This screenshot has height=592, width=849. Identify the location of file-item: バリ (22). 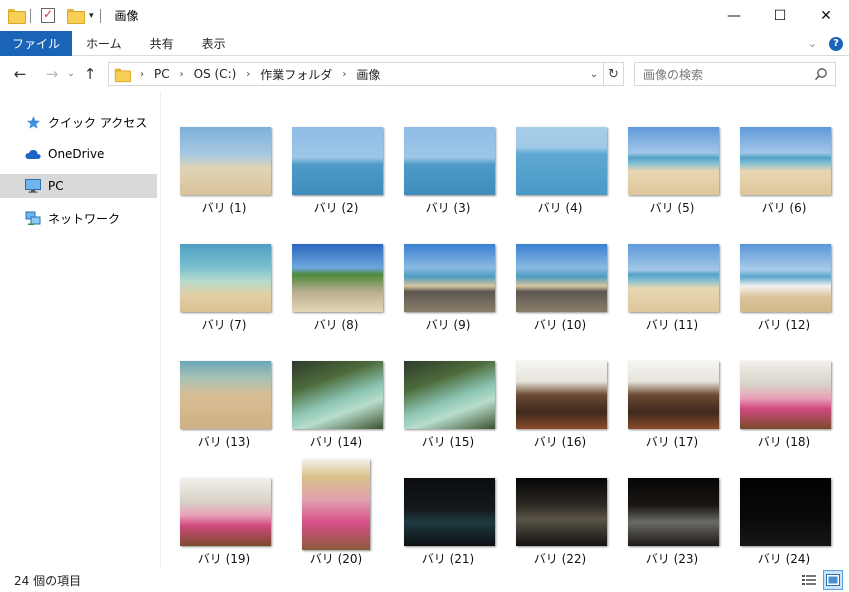
(560, 525).